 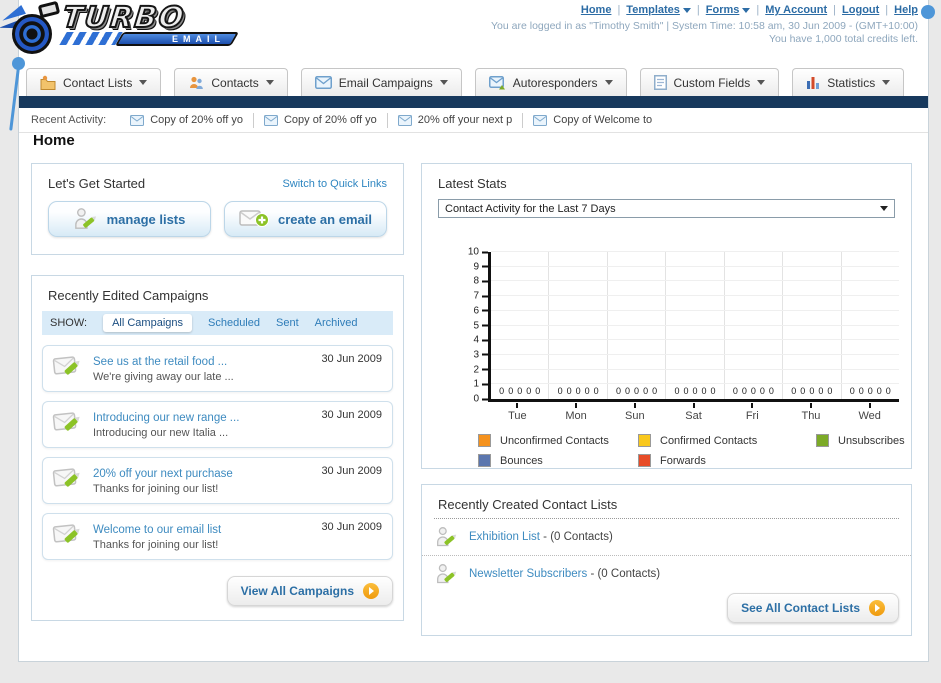 I want to click on turbo-email-logo: TURBO EMAIL, so click(x=120, y=28).